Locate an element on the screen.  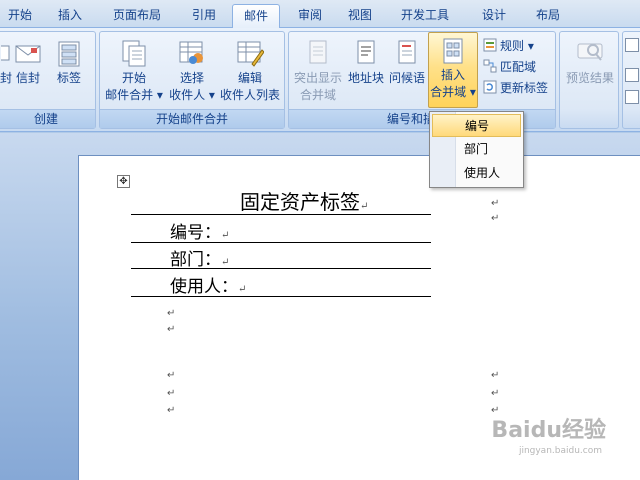
tab-review: 审阅 is located at coordinates (310, 16).